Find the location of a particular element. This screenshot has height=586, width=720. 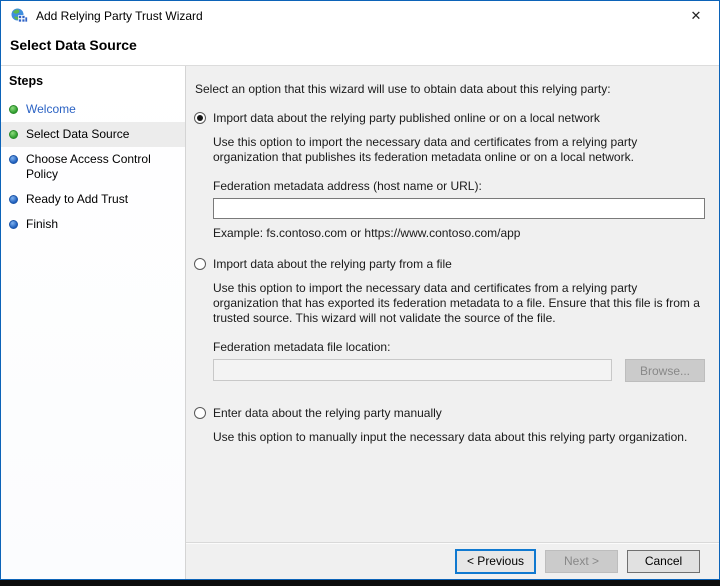

next-button: Next > is located at coordinates (581, 561).